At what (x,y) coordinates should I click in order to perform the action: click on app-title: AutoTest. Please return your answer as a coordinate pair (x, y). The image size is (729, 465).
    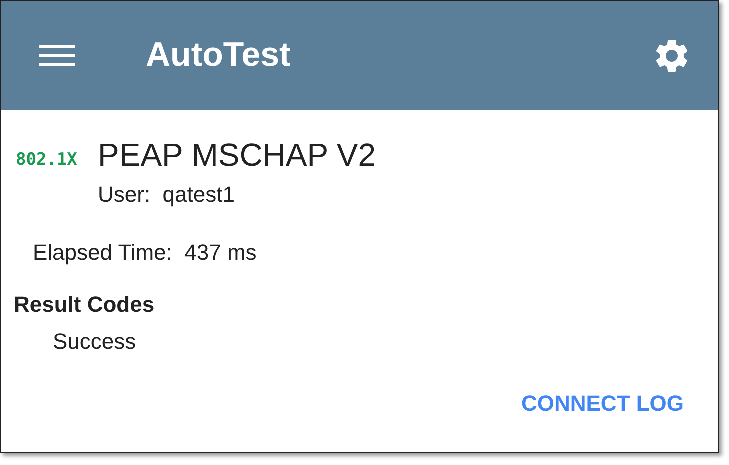
    Looking at the image, I should click on (219, 55).